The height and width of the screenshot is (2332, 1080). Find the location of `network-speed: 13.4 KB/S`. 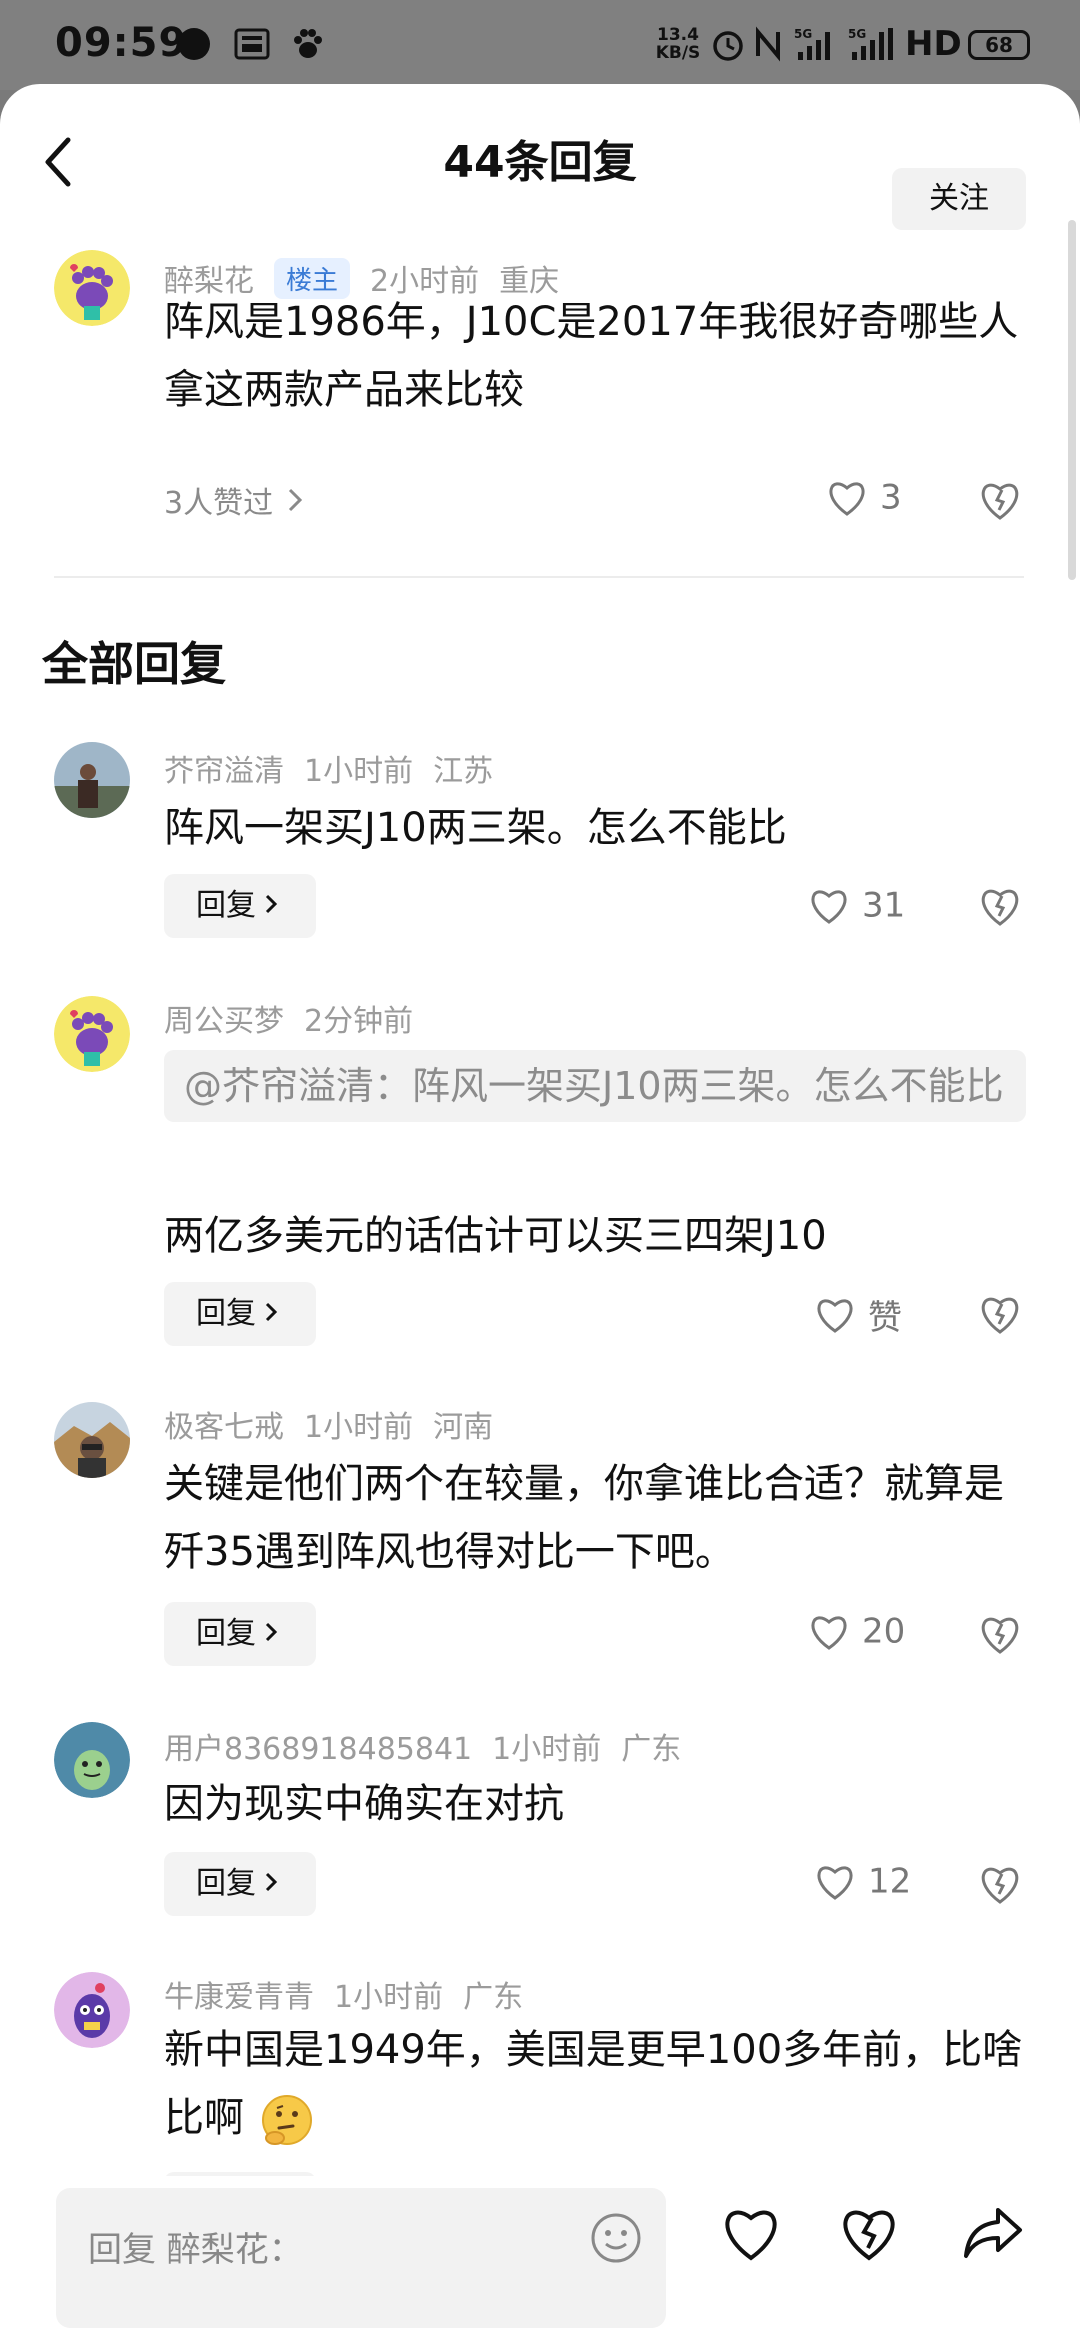

network-speed: 13.4 KB/S is located at coordinates (678, 44).